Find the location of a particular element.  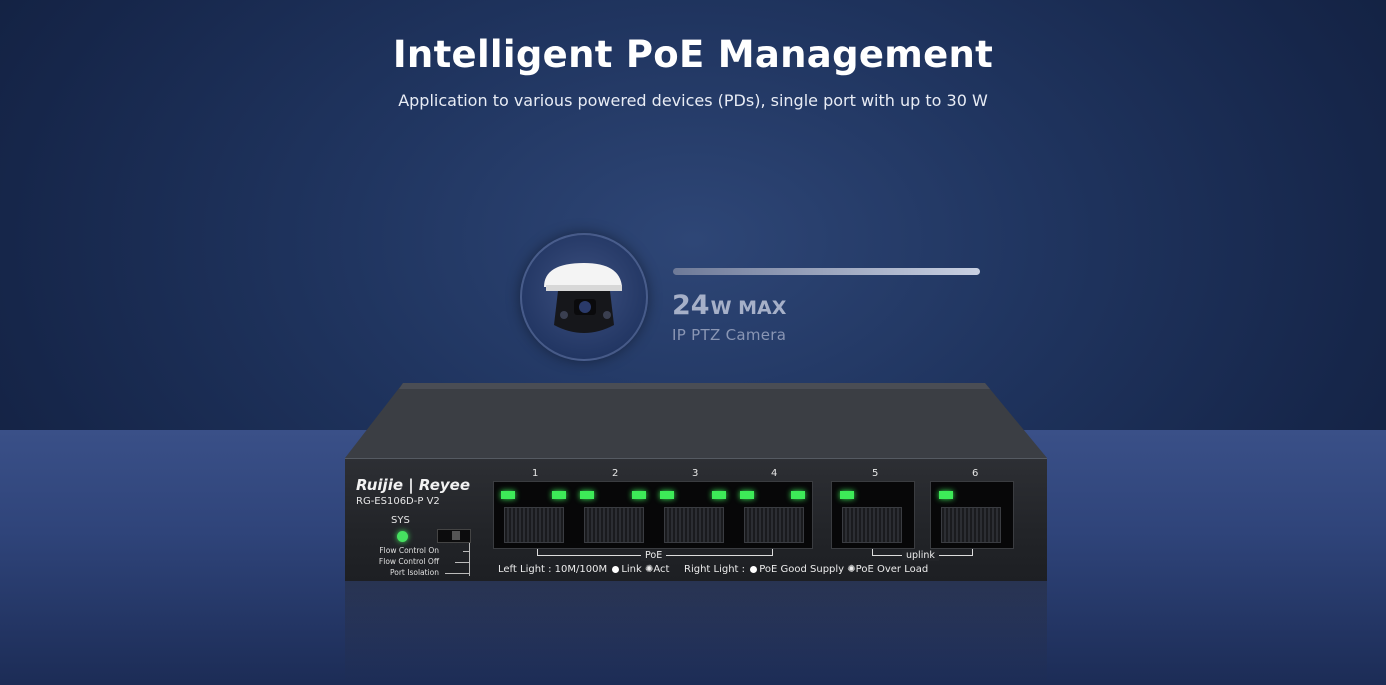

power-value: 24W MAX is located at coordinates (729, 305).